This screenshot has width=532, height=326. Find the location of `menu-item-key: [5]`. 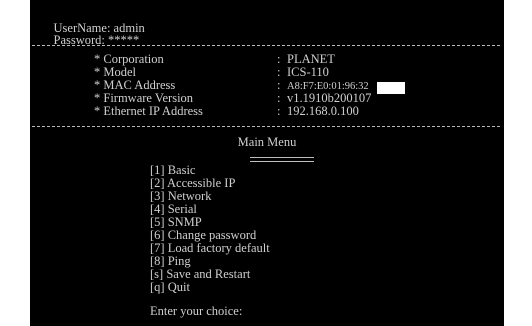

menu-item-key: [5] is located at coordinates (157, 222).